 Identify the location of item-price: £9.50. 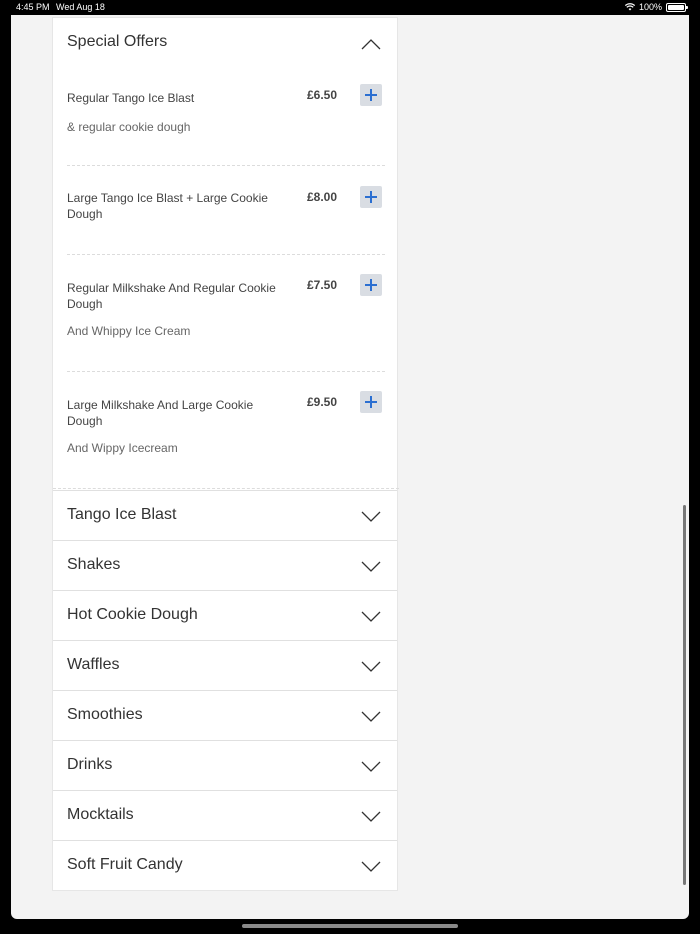
(322, 402).